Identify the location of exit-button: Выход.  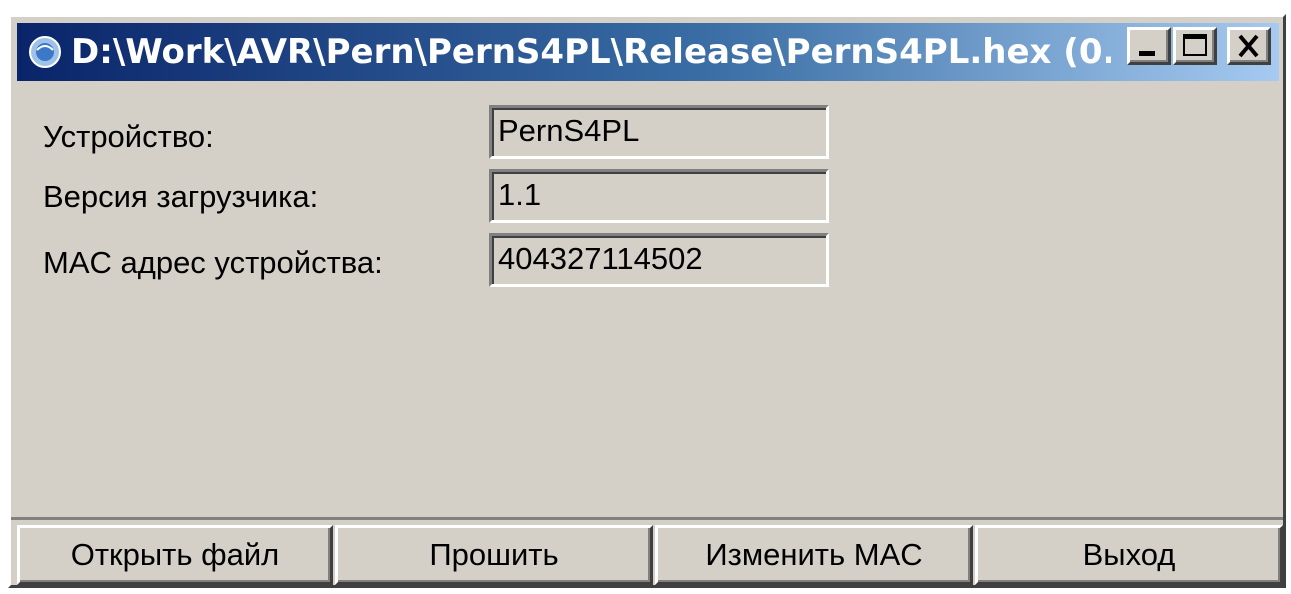
(1129, 555).